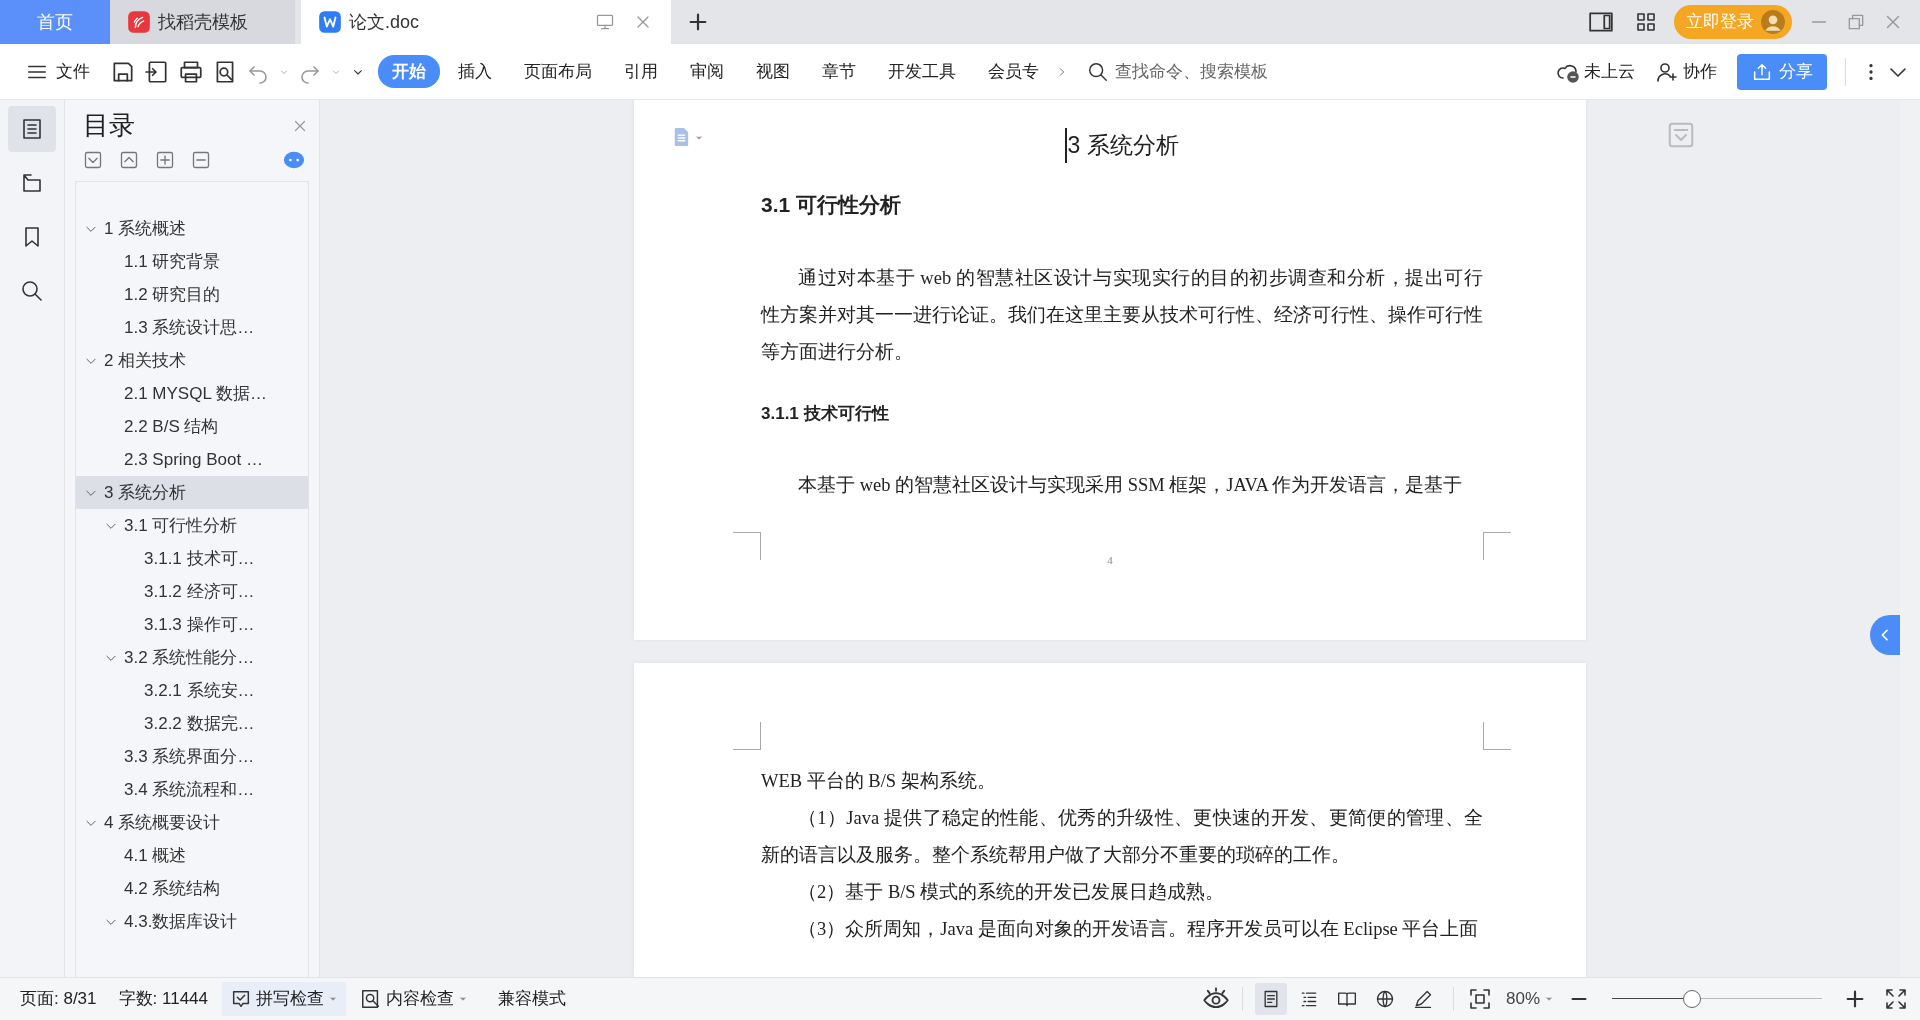 The height and width of the screenshot is (1020, 1920). Describe the element at coordinates (192, 822) in the screenshot. I see `toc-item: 4 系统概要设计` at that location.